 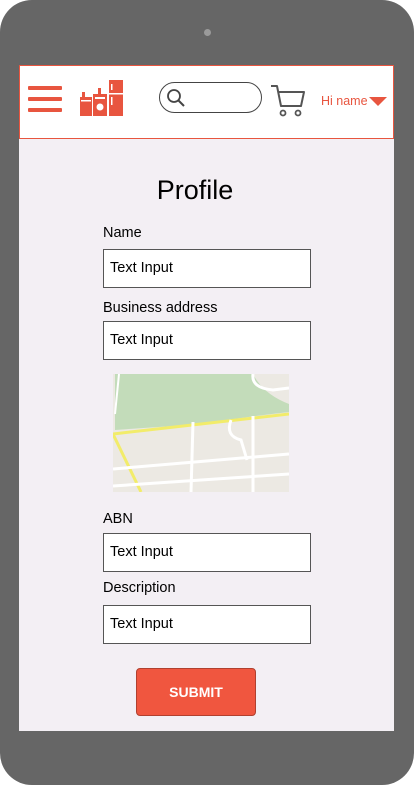 I want to click on page-title: Profile, so click(x=195, y=190).